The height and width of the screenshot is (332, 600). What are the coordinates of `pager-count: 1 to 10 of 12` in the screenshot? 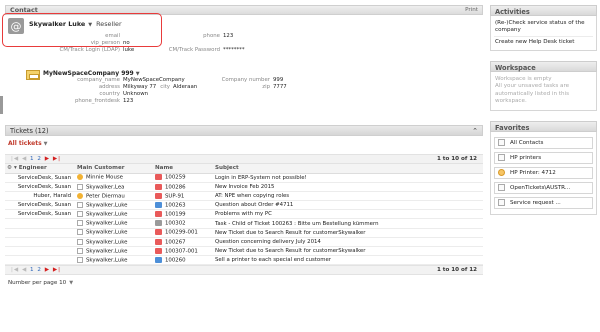 It's located at (456, 159).